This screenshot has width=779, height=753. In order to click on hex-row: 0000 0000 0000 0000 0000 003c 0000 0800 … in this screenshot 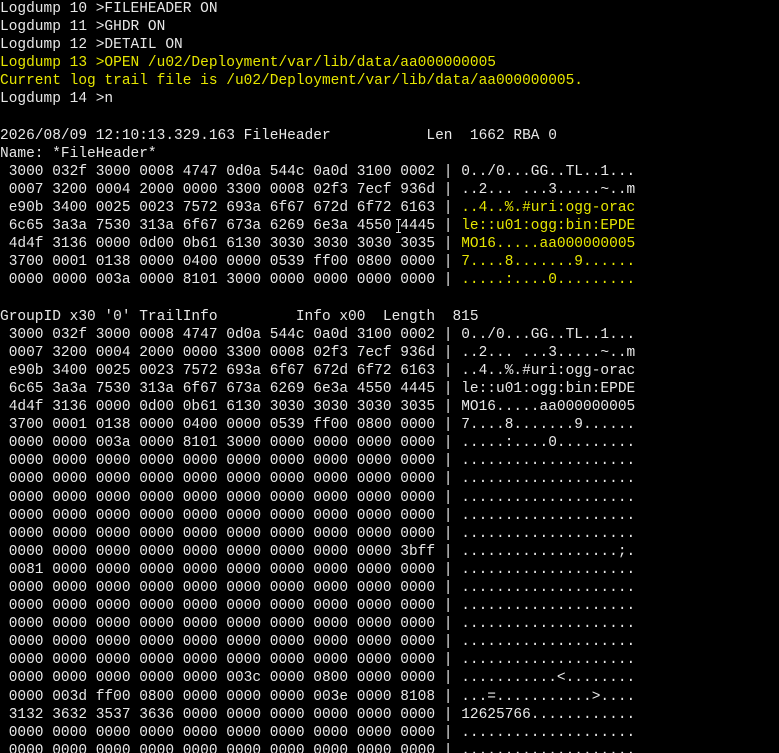, I will do `click(389, 678)`.